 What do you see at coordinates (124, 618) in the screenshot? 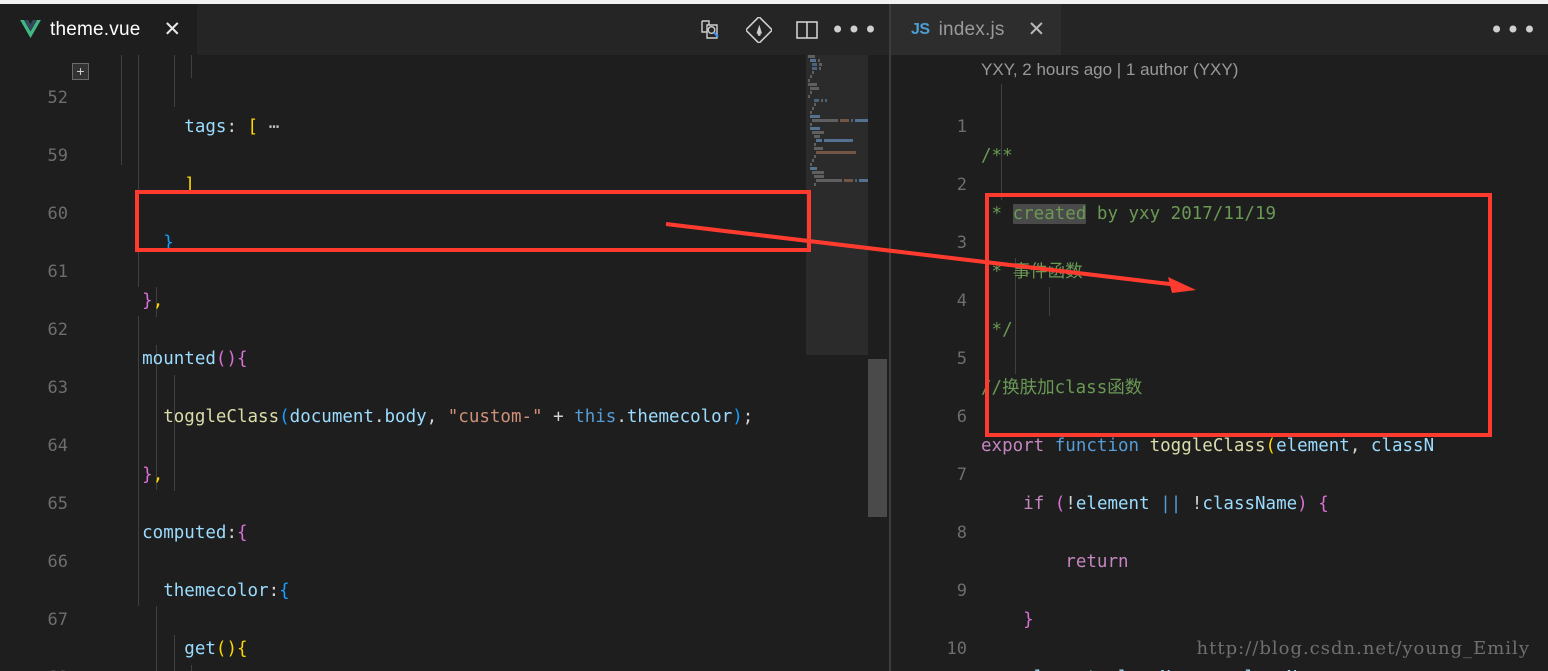
I see `code-row: 67 get(){` at bounding box center [124, 618].